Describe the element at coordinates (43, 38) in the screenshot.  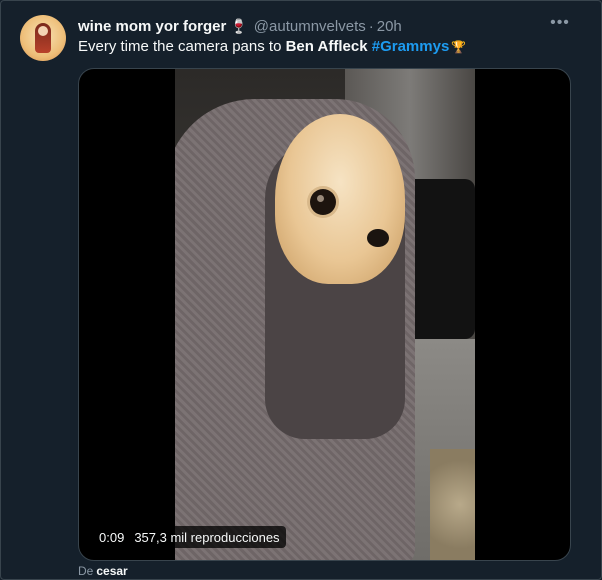
I see `avatar` at that location.